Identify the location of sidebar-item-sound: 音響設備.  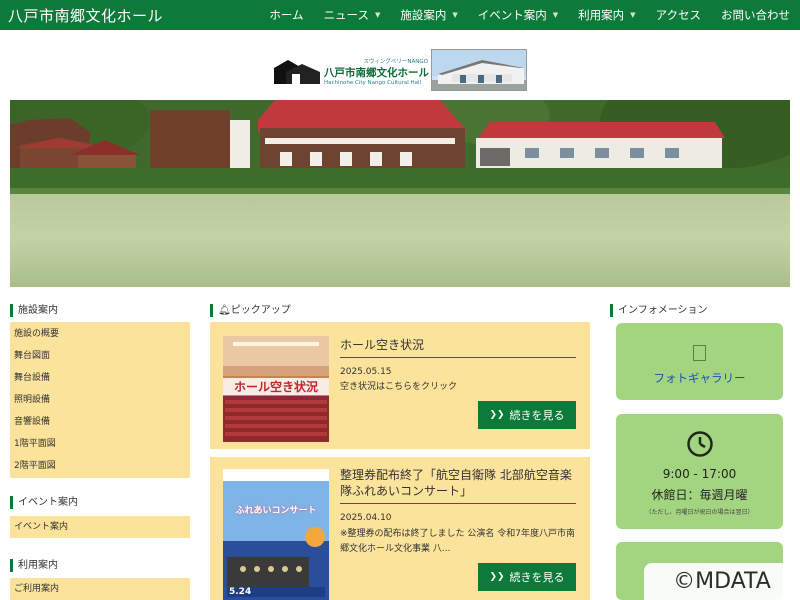
(100, 422).